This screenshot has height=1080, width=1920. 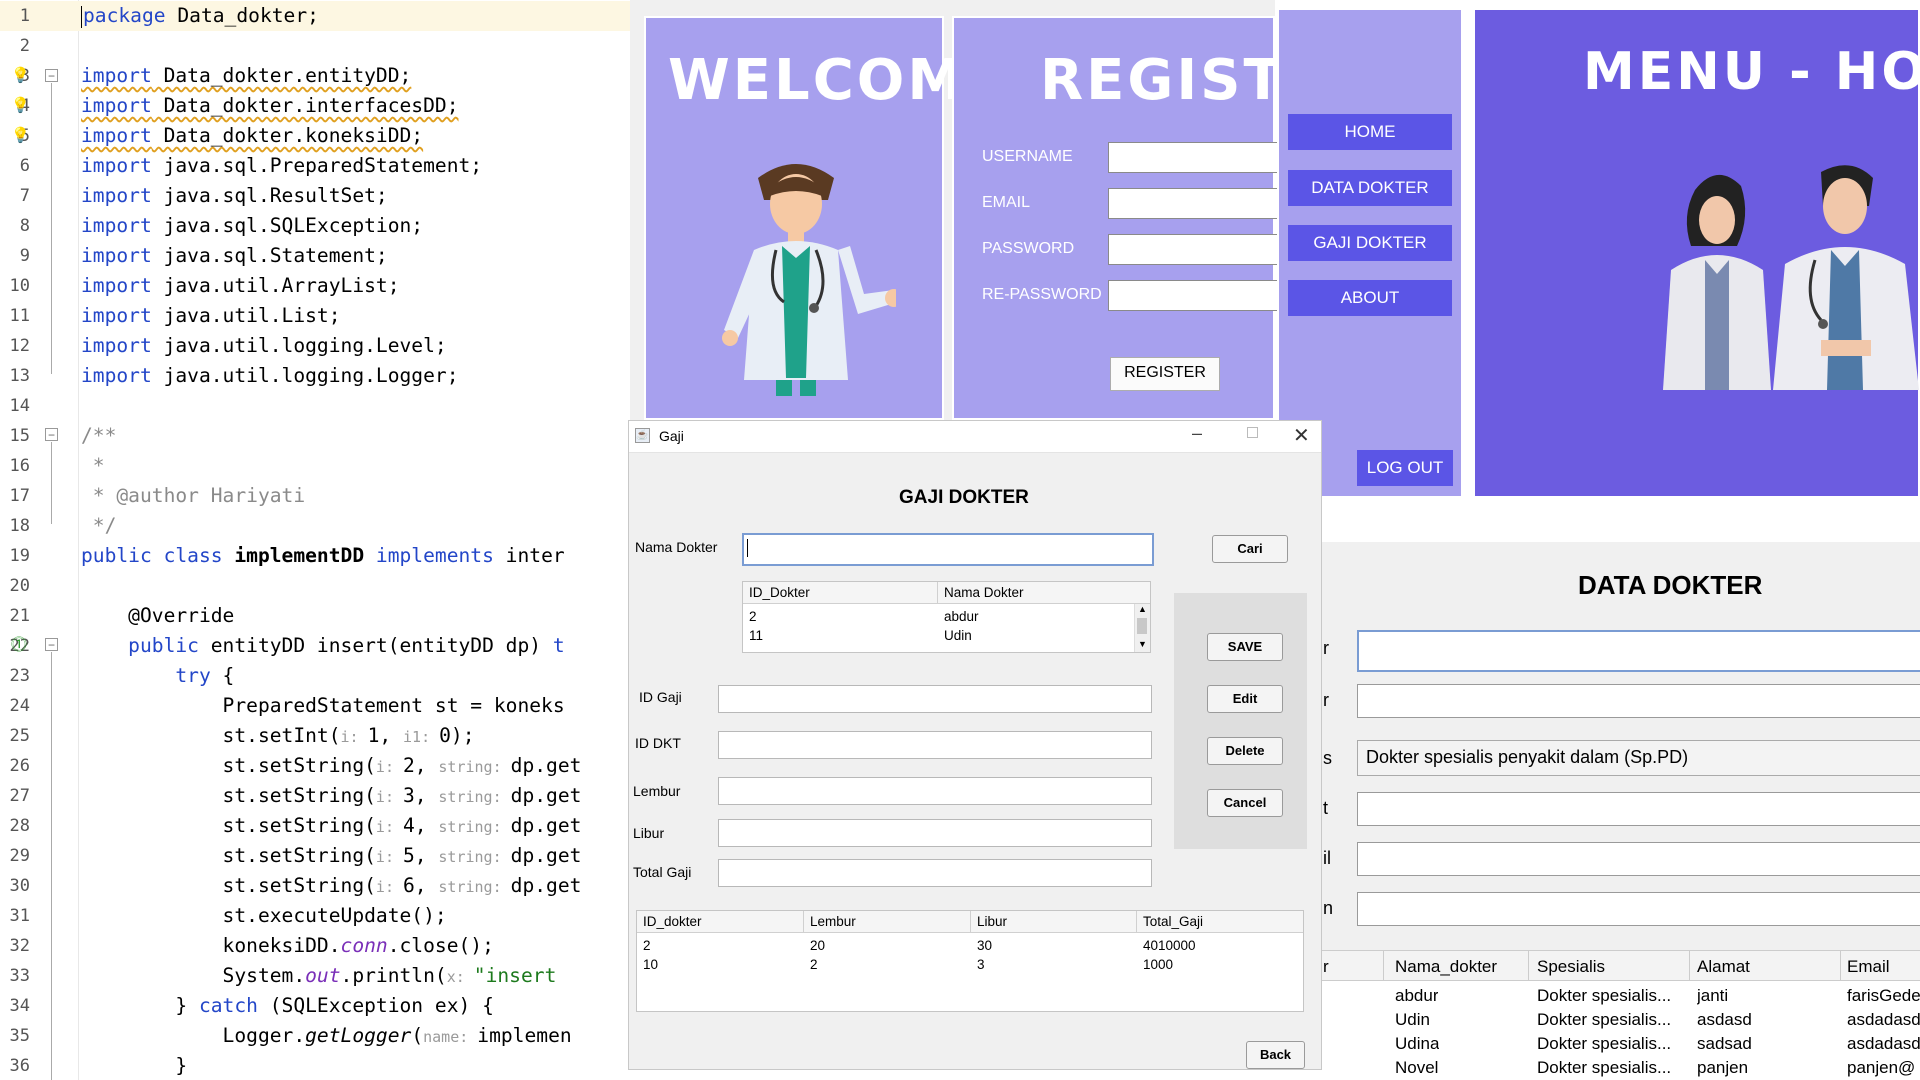 I want to click on table-cell: 10, so click(x=650, y=964).